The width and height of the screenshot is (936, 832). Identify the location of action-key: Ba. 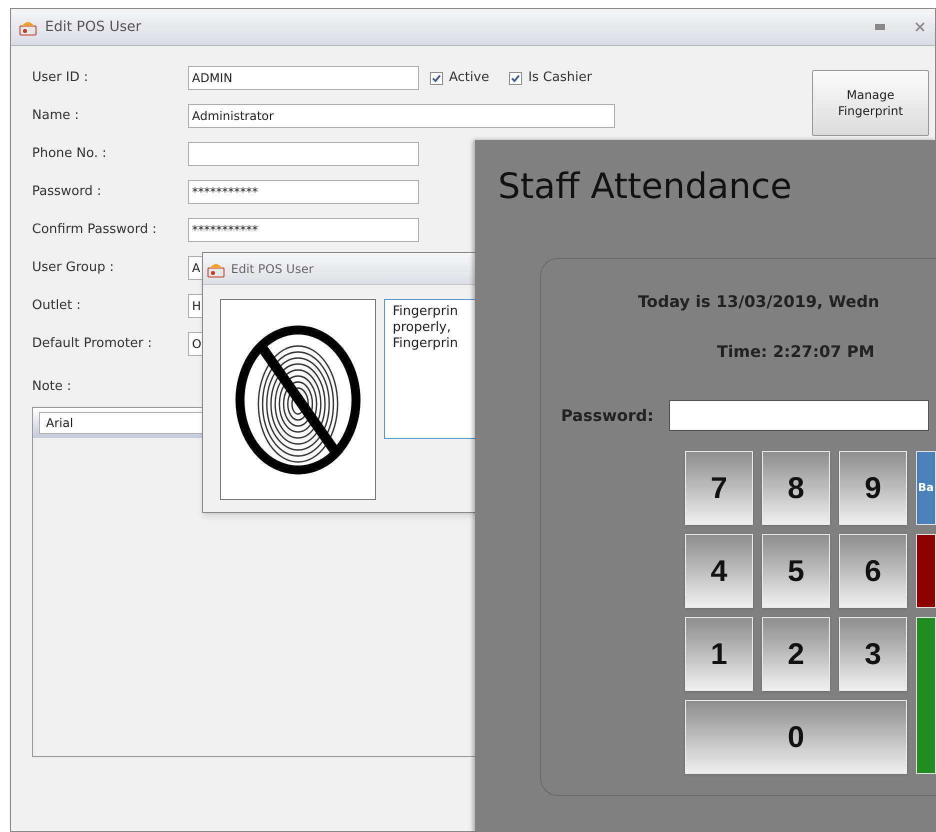
(926, 488).